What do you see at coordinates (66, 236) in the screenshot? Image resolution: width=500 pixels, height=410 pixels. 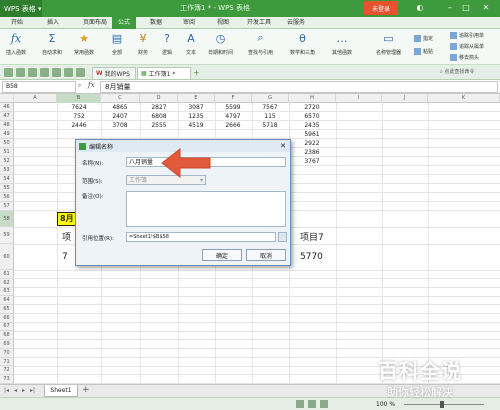 I see `cell-b59: 项` at bounding box center [66, 236].